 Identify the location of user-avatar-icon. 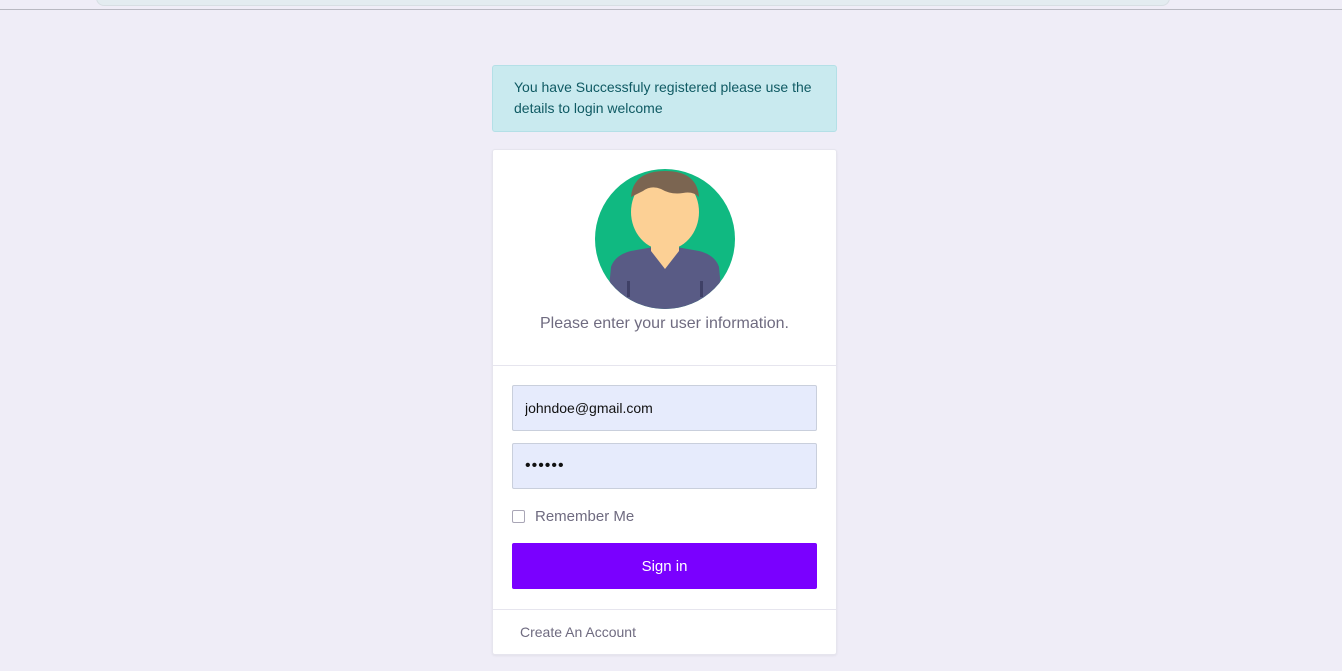
(665, 239).